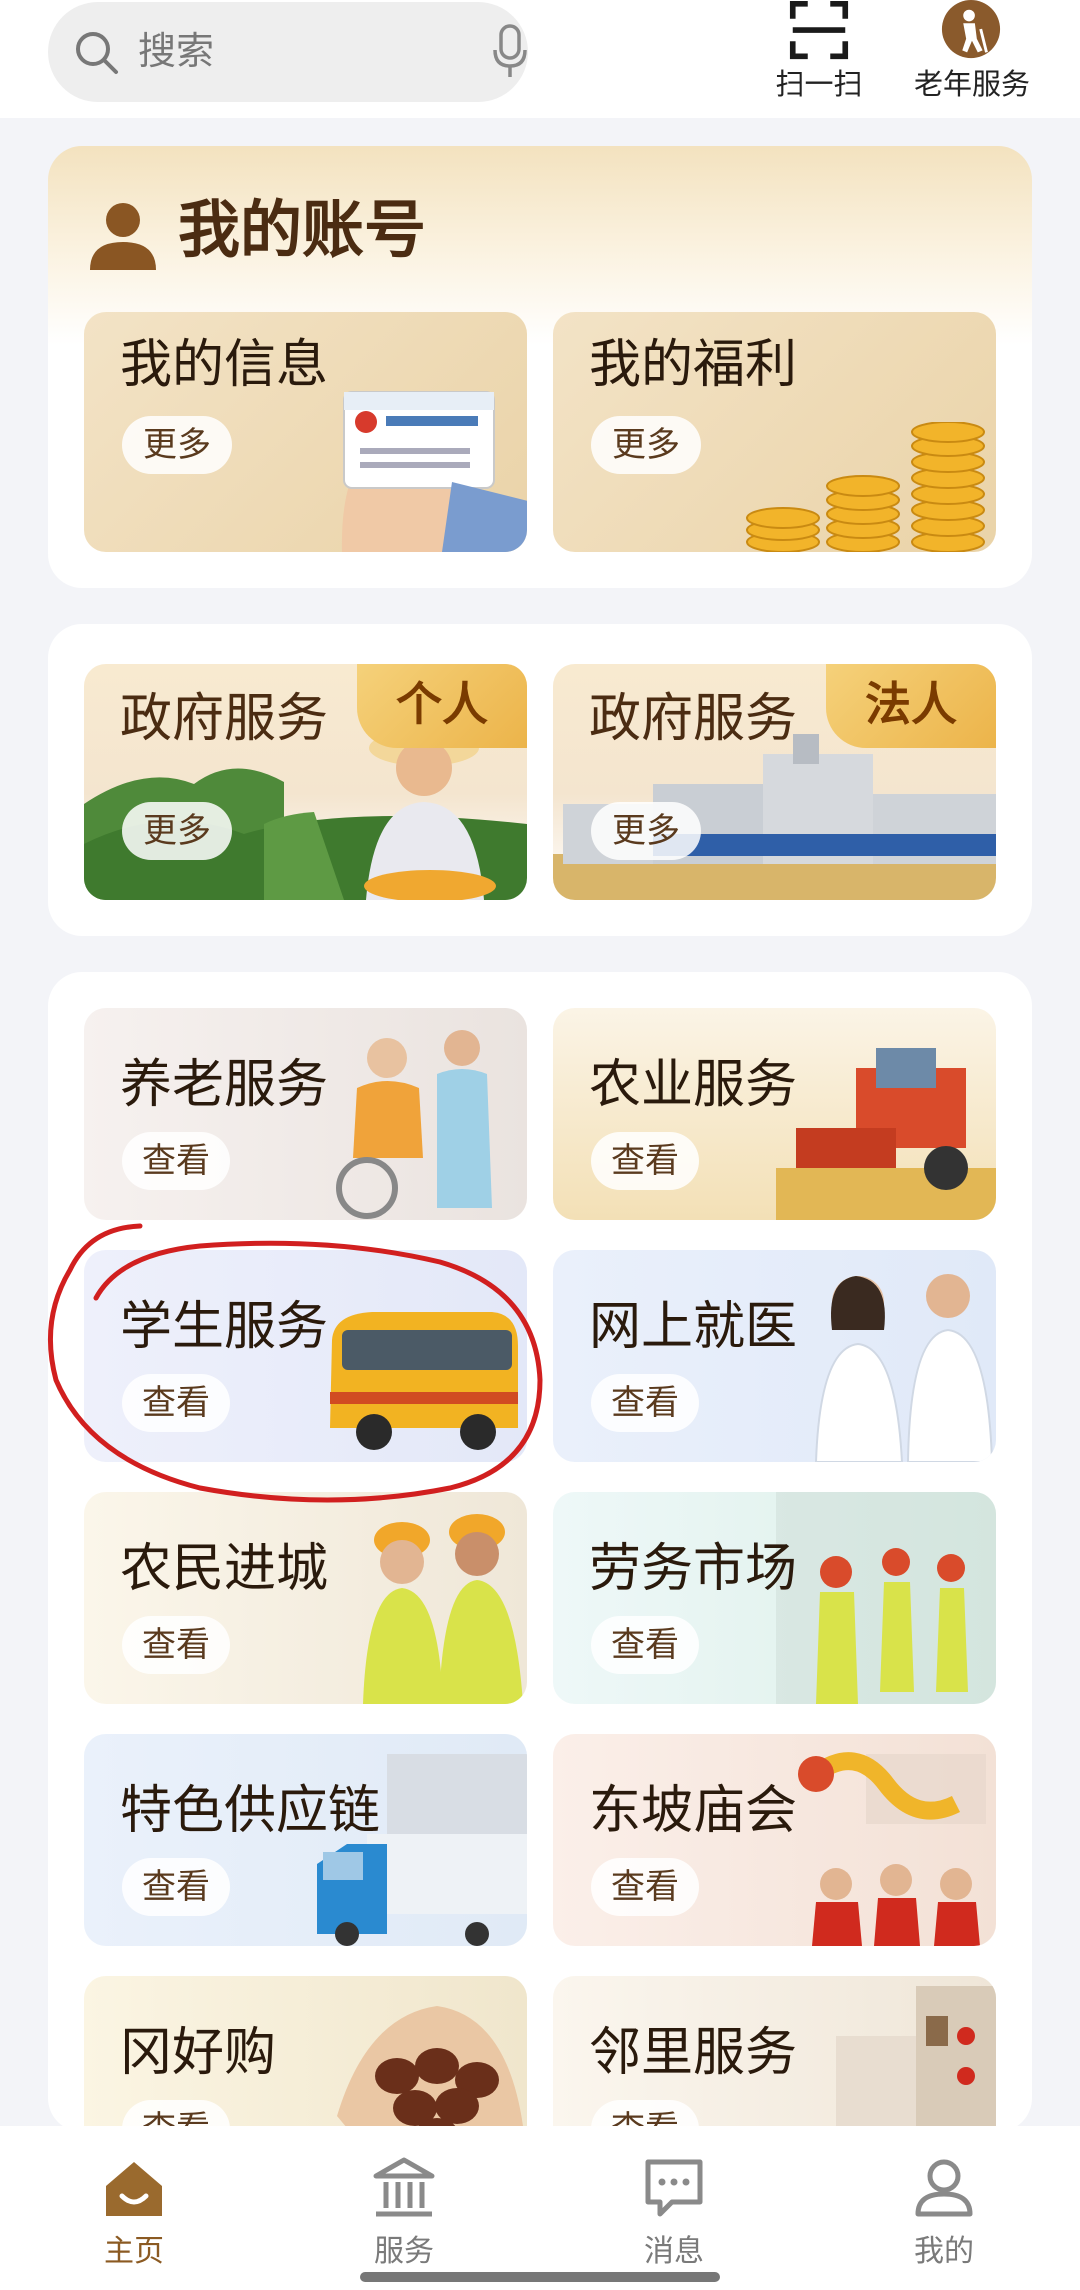  Describe the element at coordinates (434, 471) in the screenshot. I see `id-card-illustration` at that location.